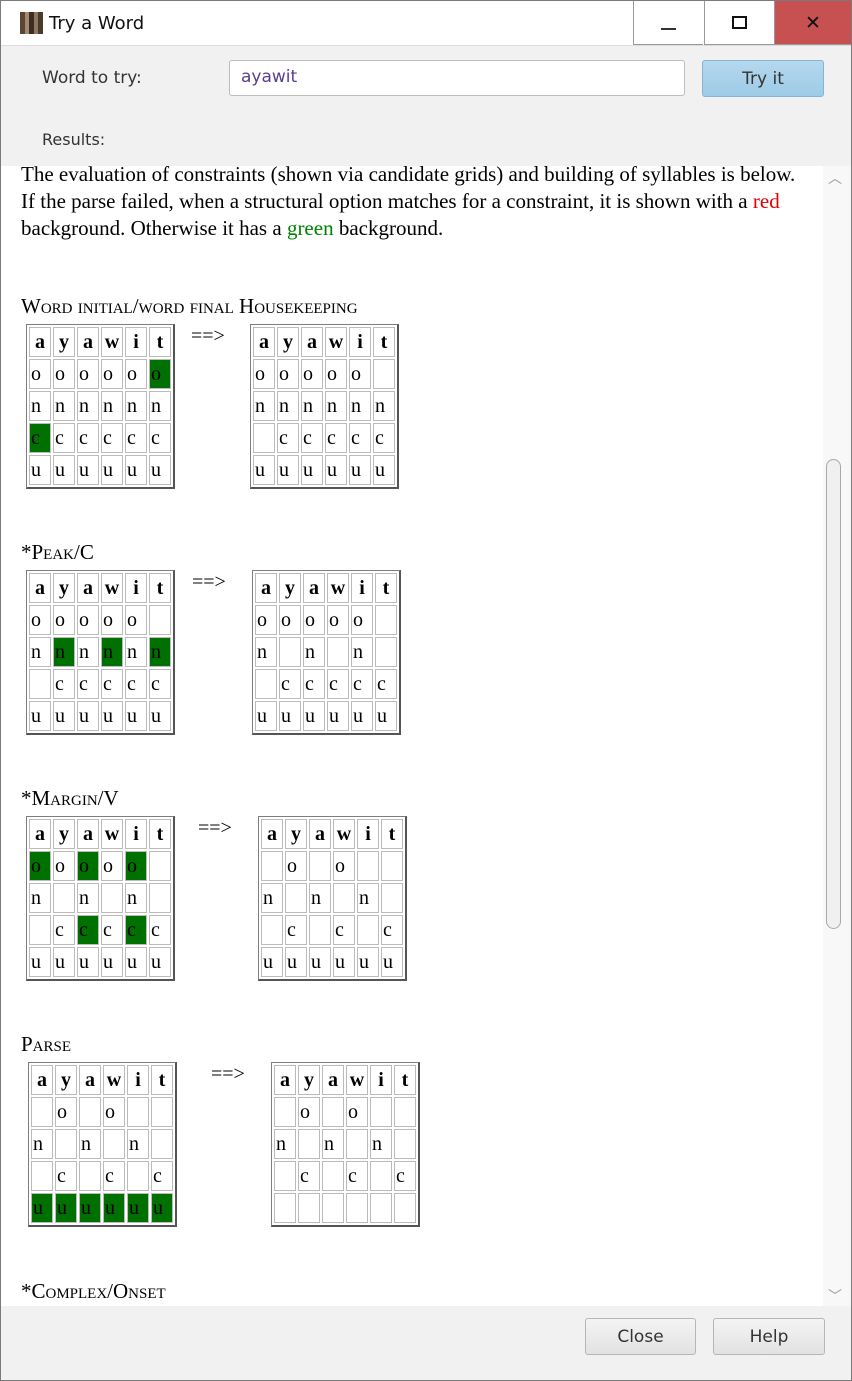  What do you see at coordinates (100, 898) in the screenshot?
I see `candidate-grid-before: ayawitooooonnncccccuuuuuu` at bounding box center [100, 898].